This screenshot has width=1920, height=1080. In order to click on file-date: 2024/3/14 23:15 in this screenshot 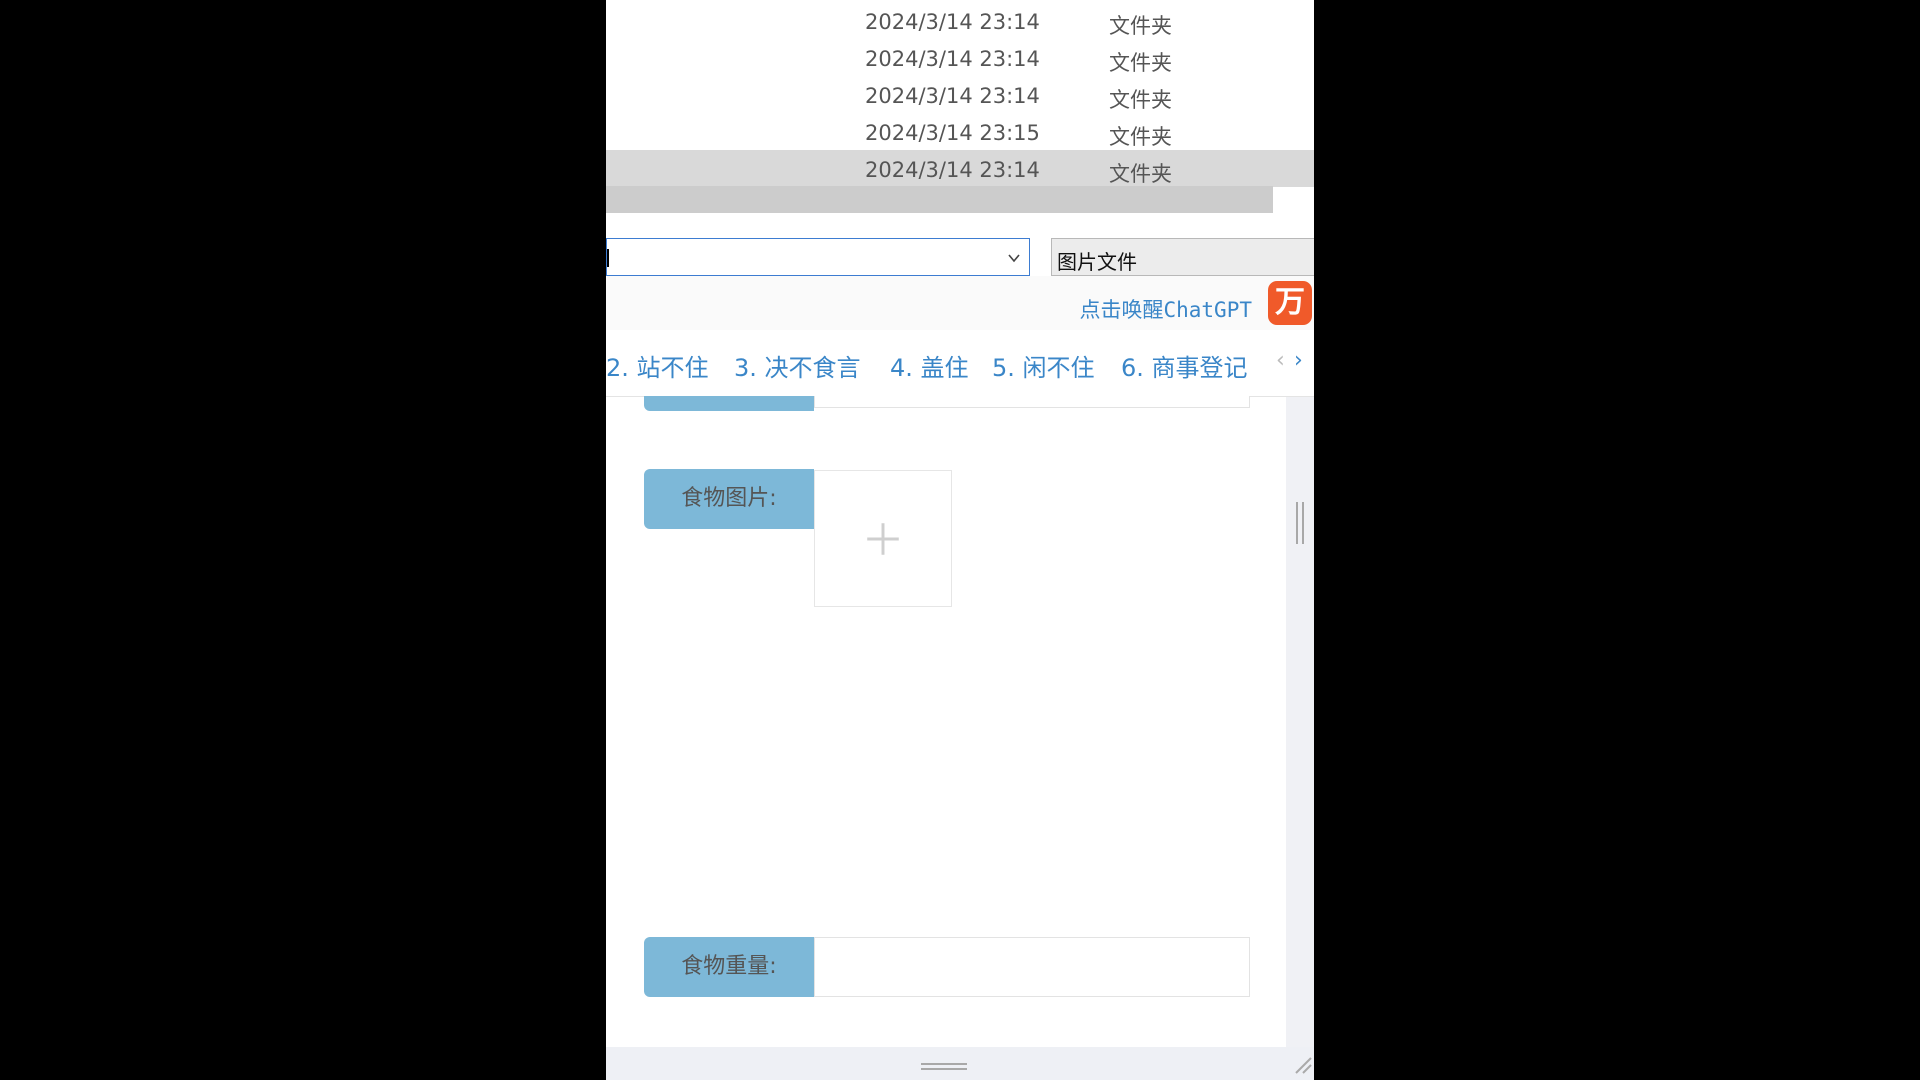, I will do `click(952, 133)`.